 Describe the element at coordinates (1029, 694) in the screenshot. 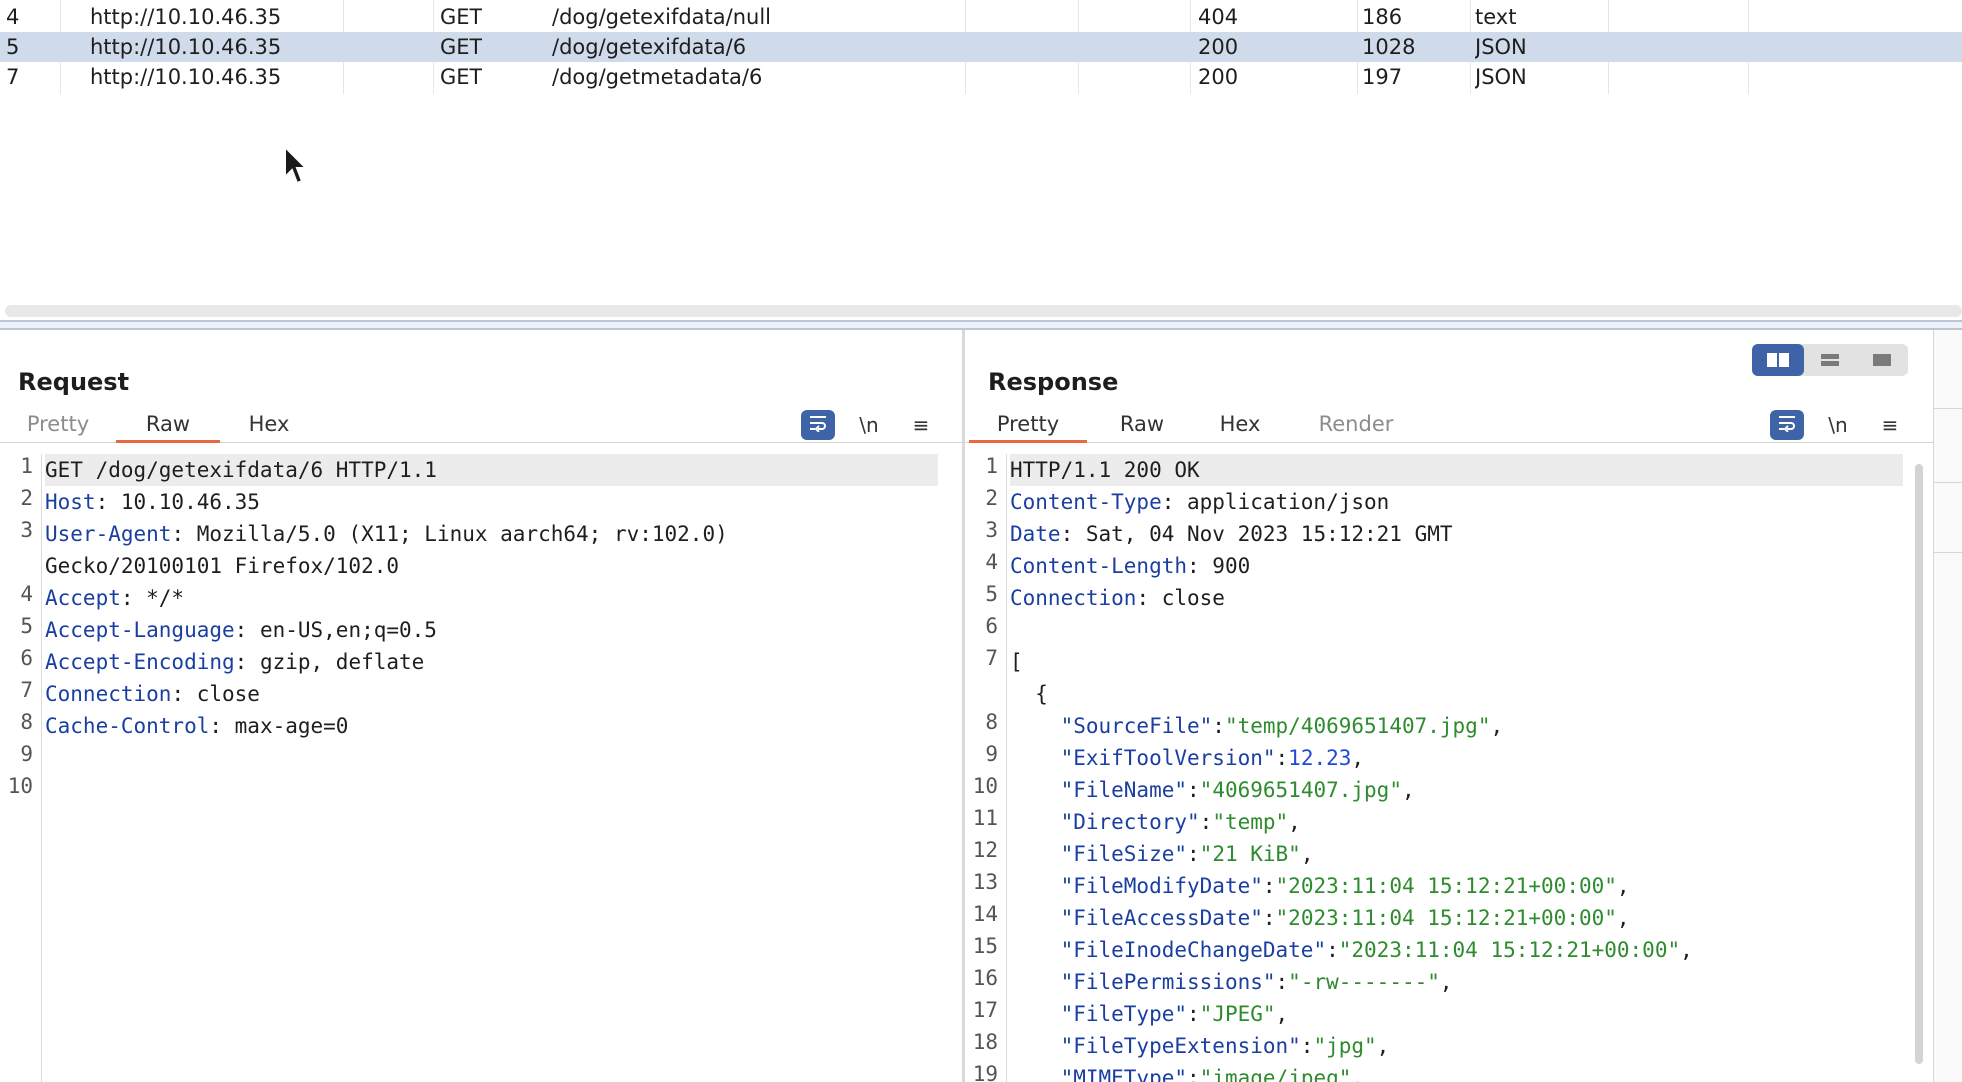

I see `code-line: {` at that location.